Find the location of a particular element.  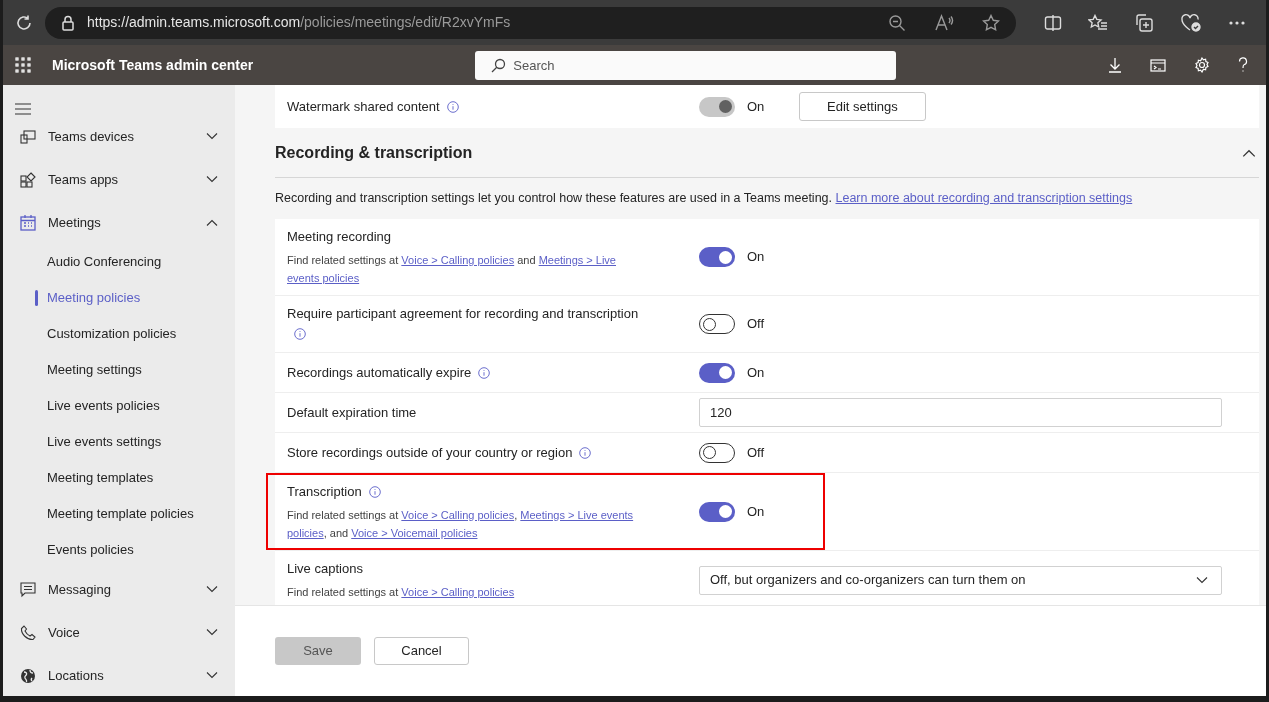

setting-label: Watermark shared content is located at coordinates (363, 106).